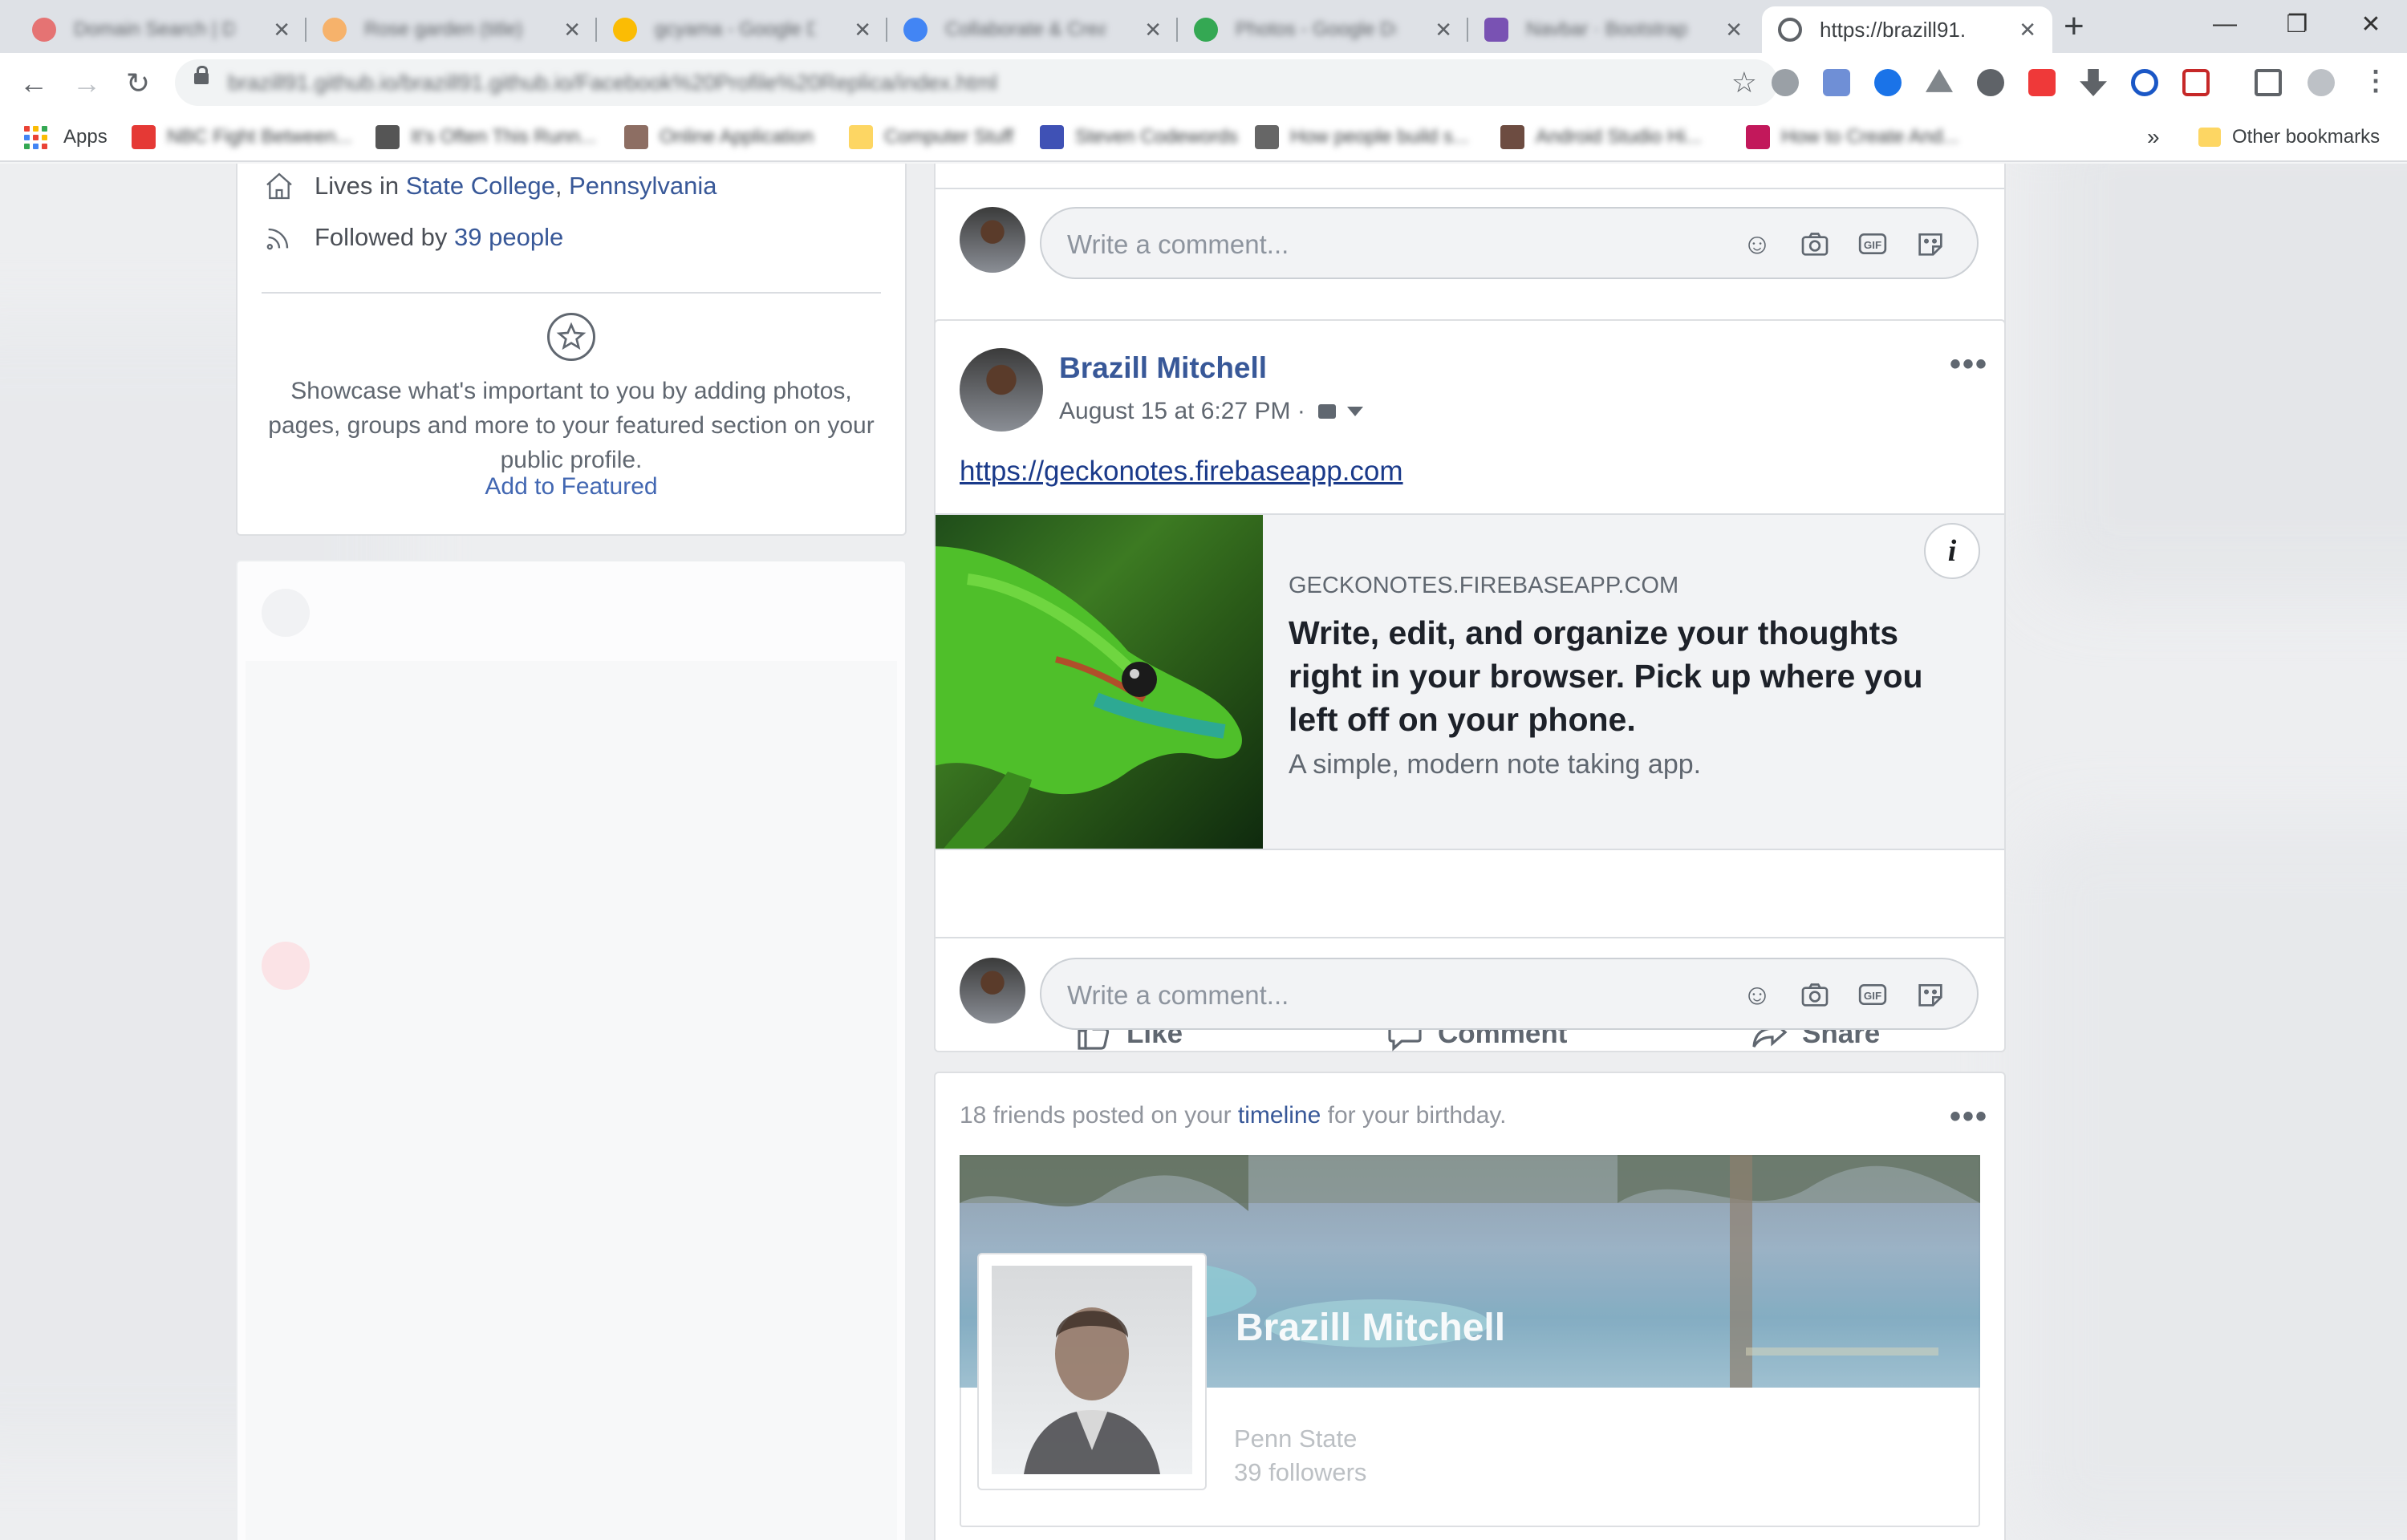 The image size is (2407, 1540). What do you see at coordinates (1940, 80) in the screenshot?
I see `drive-icon` at bounding box center [1940, 80].